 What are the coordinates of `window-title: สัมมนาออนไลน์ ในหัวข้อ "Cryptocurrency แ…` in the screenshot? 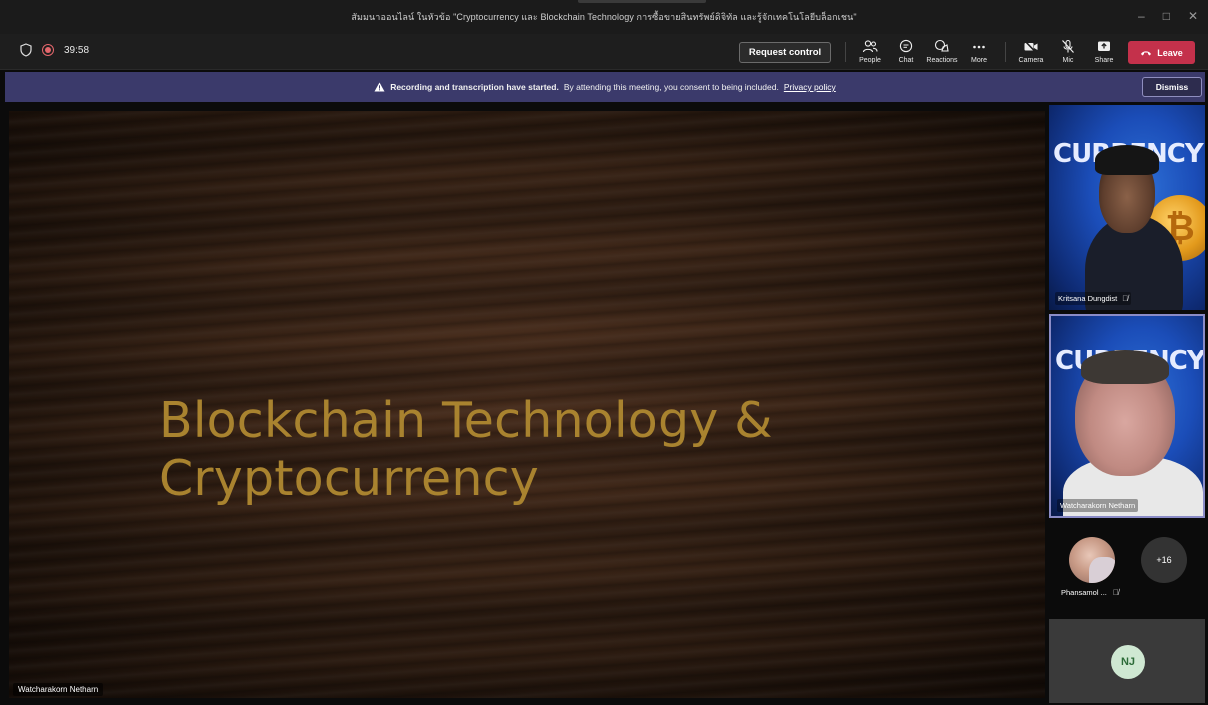 It's located at (604, 17).